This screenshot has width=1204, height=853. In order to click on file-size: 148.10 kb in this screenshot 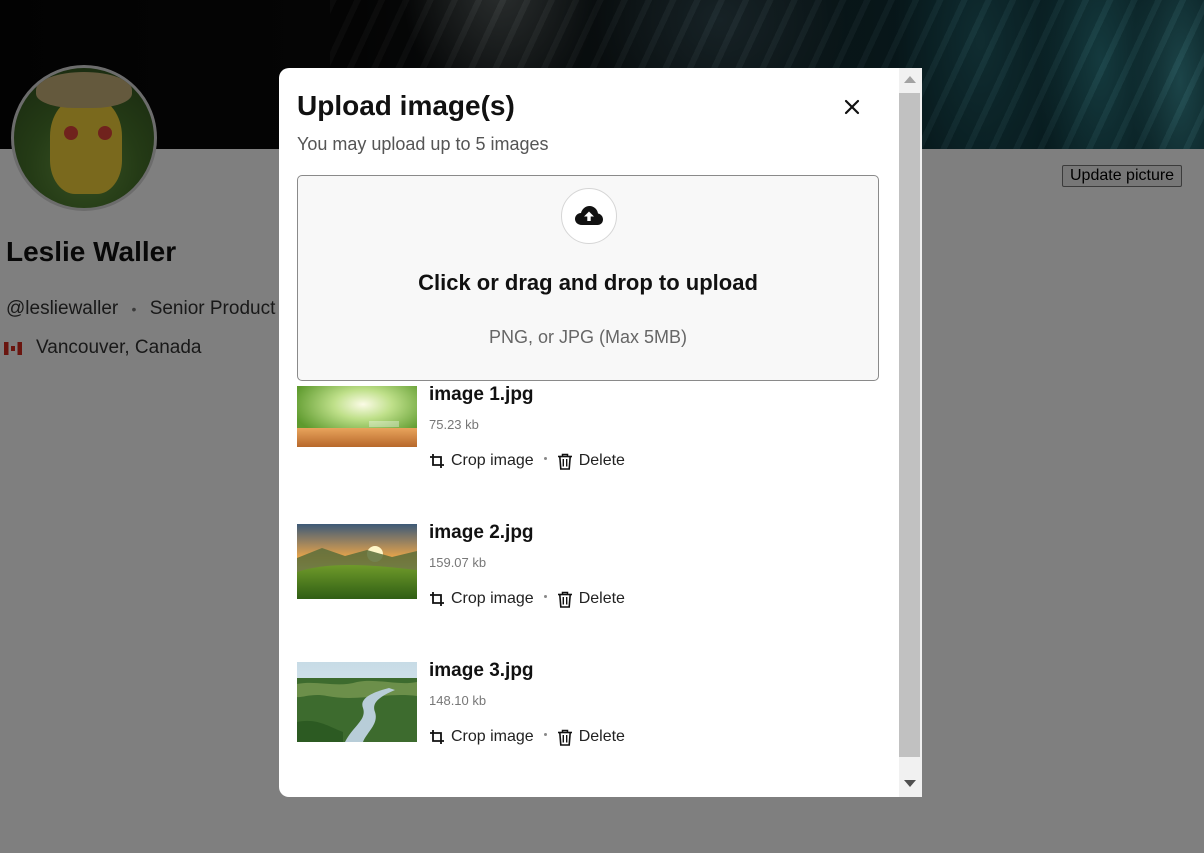, I will do `click(458, 700)`.